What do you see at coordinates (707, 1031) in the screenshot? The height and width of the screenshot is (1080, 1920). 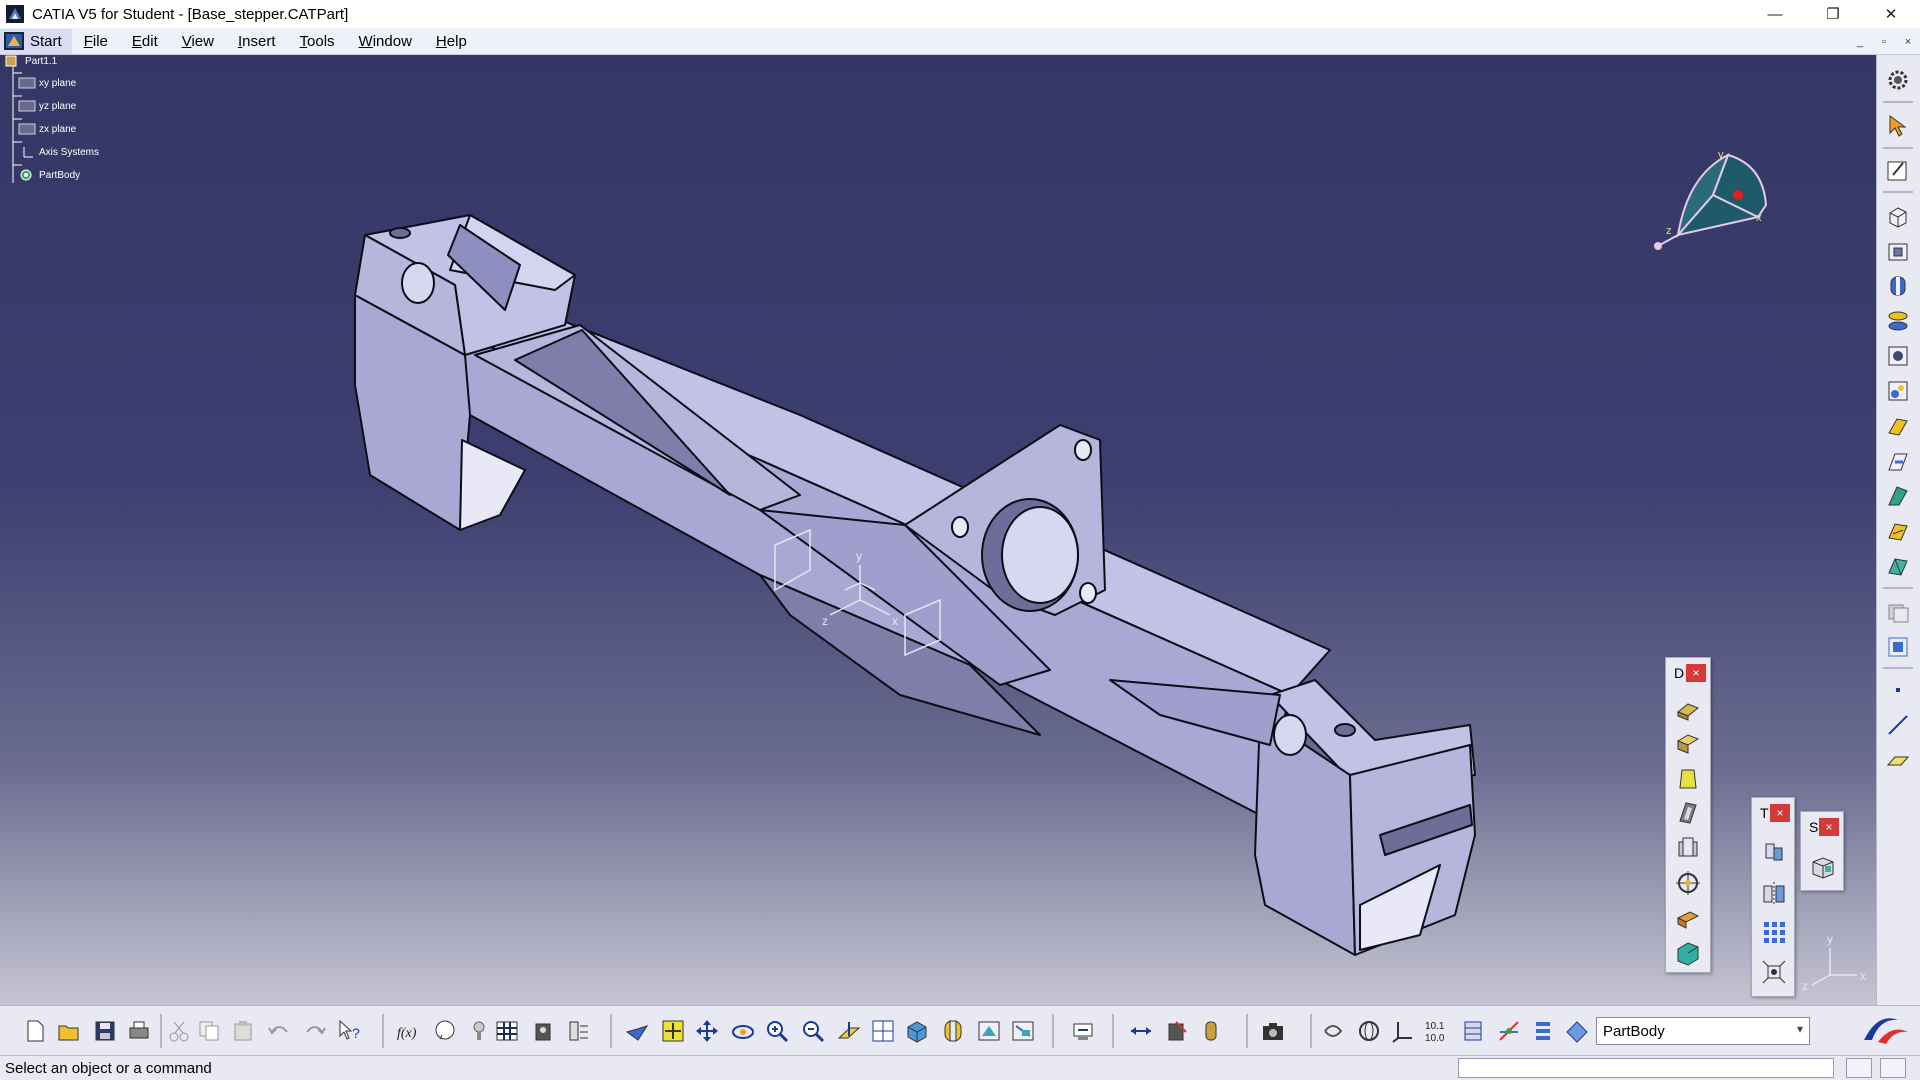 I see `pan-icon` at bounding box center [707, 1031].